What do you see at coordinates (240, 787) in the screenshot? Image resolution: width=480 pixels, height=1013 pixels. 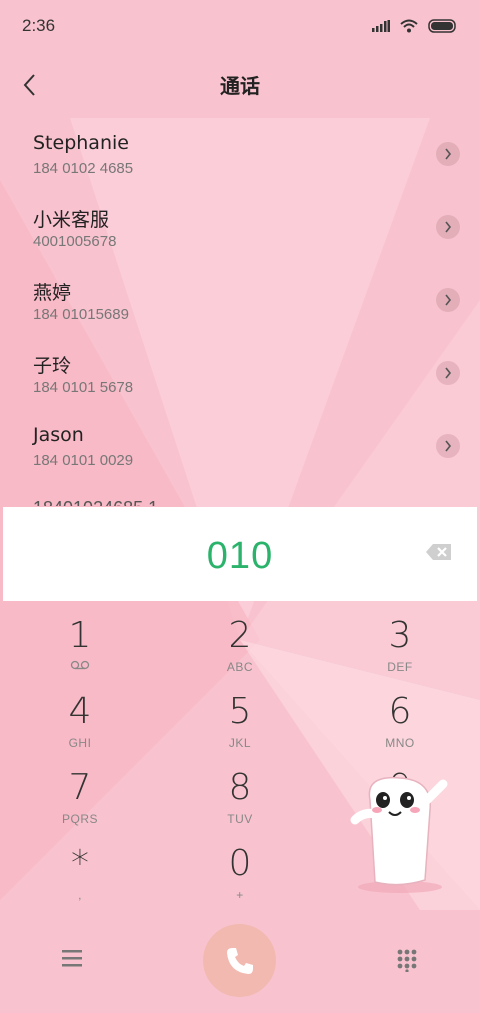 I see `key-digit: 8` at bounding box center [240, 787].